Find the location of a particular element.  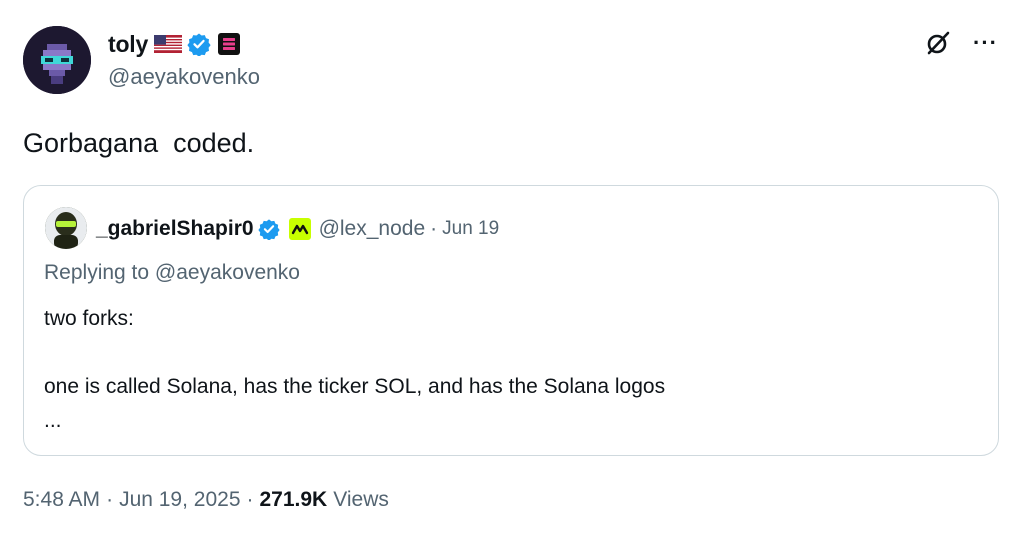

tweet-meta: 5:48 AM · Jun 19, 2025 · 271.9K Views is located at coordinates (206, 500).